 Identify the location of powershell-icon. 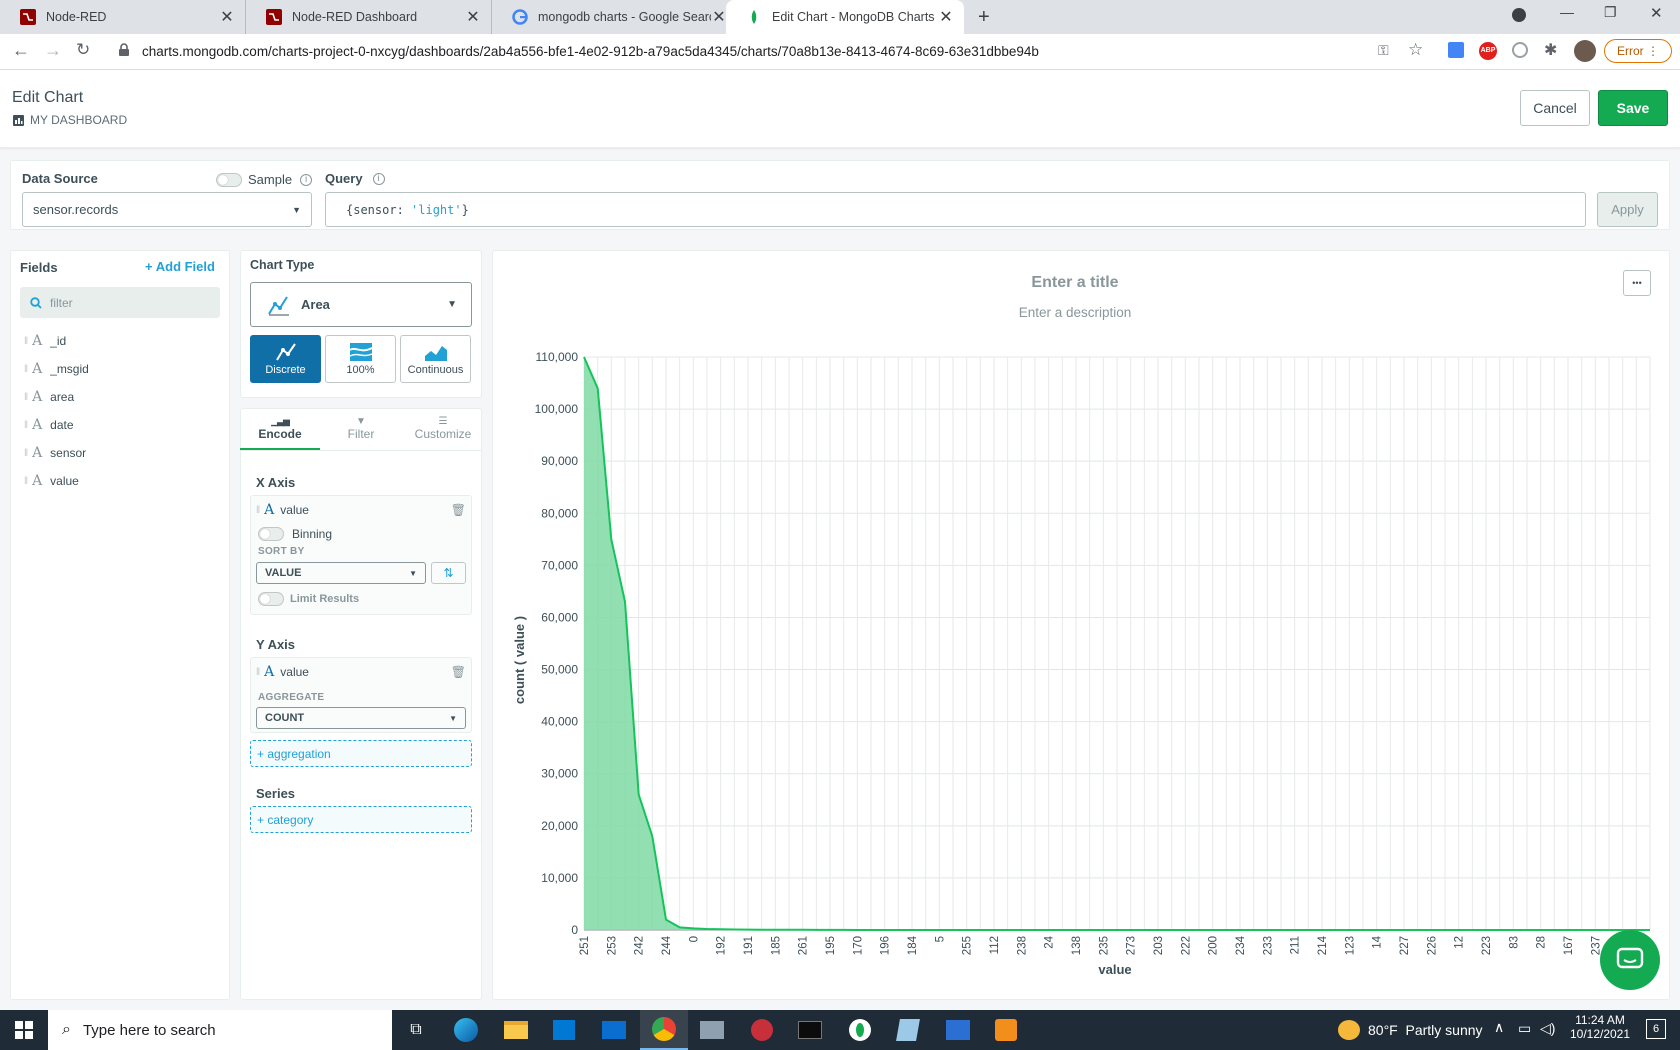
(958, 1030).